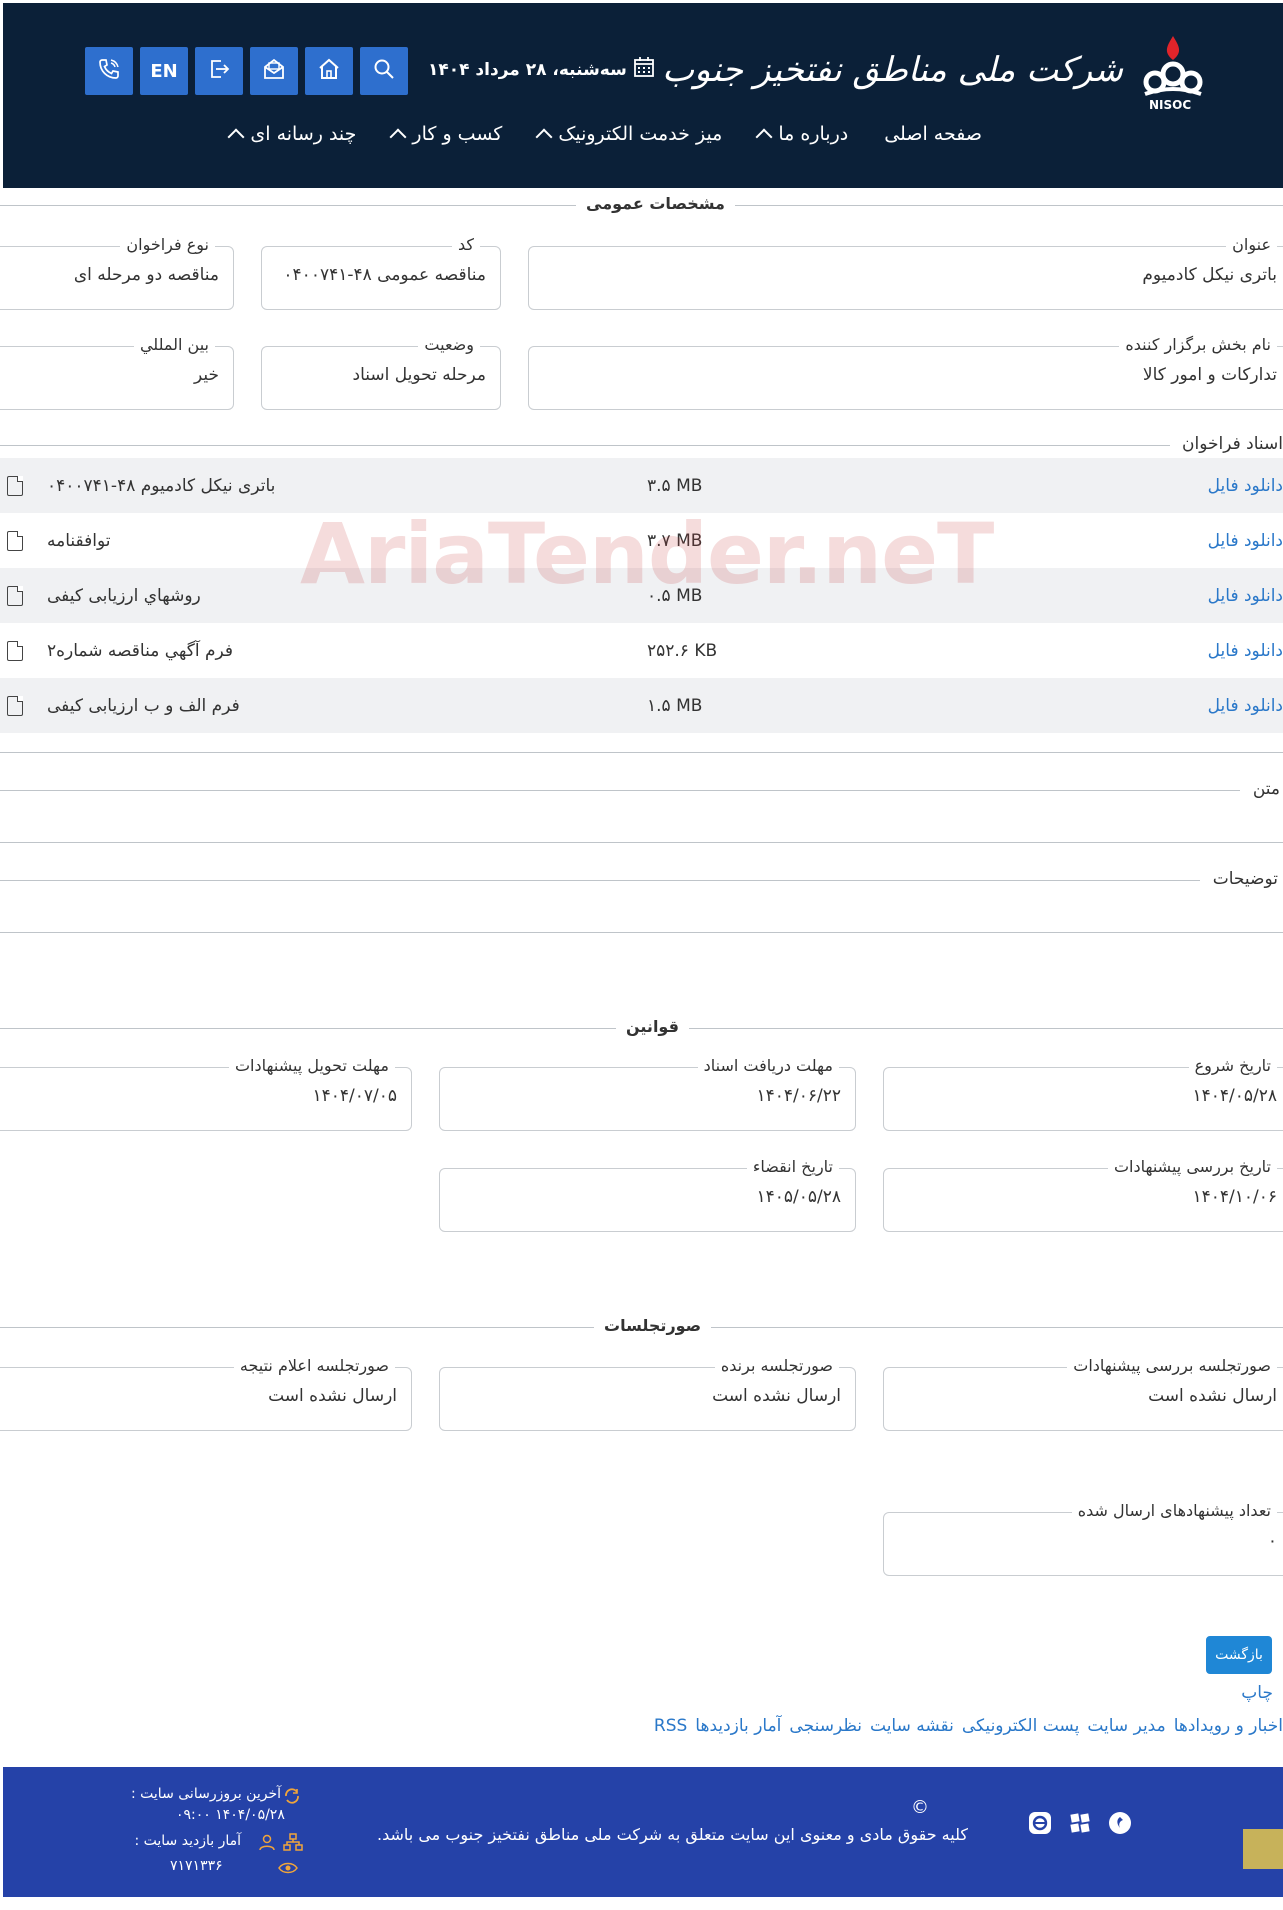 This screenshot has height=1910, width=1283. I want to click on offer-deadline-value: ۱۴۰۴/۰۷/۰۵, so click(354, 1096).